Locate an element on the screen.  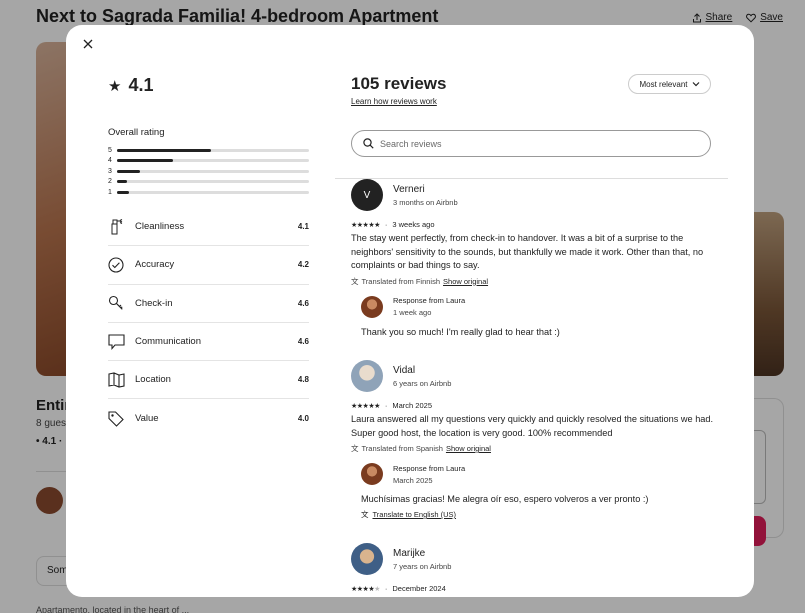
average-rating: ★ 4.1 is located at coordinates (130, 85).